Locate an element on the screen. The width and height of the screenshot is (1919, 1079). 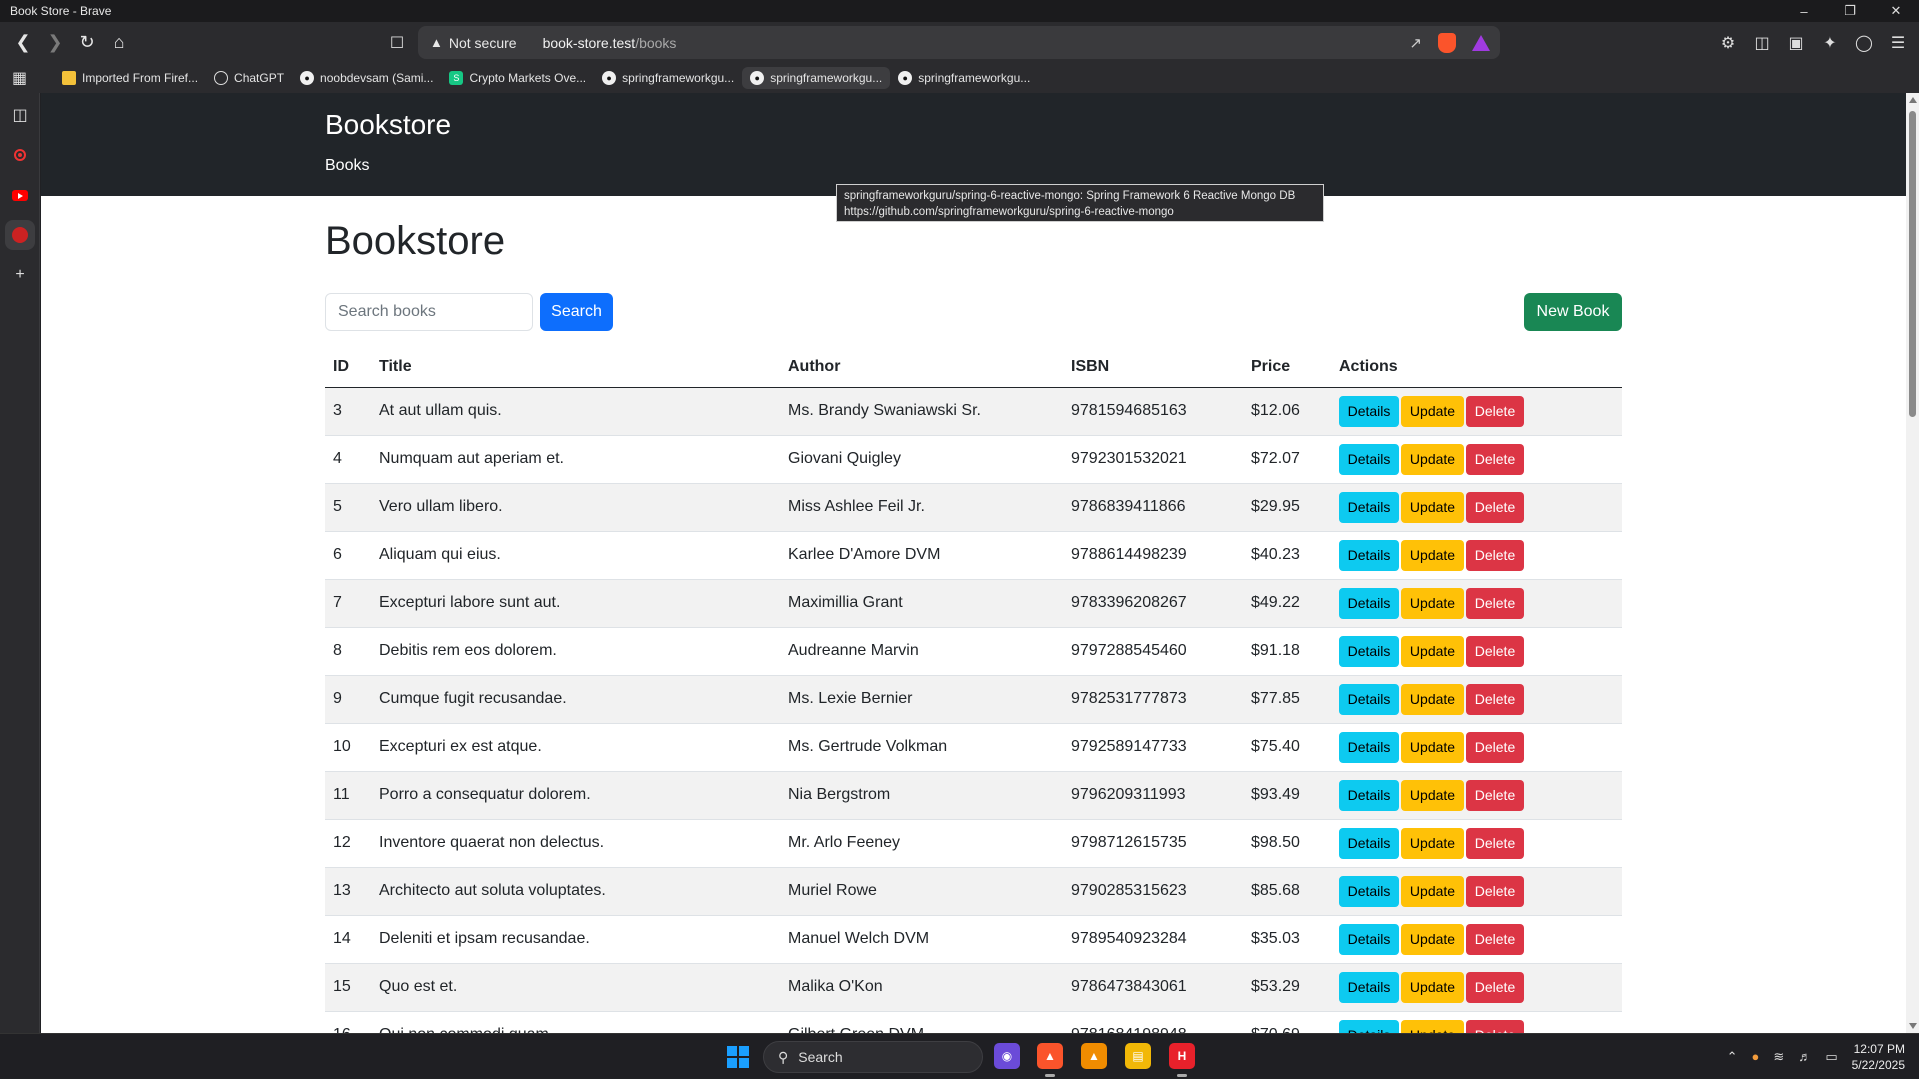
wifi-icon: ≋ is located at coordinates (1778, 1057).